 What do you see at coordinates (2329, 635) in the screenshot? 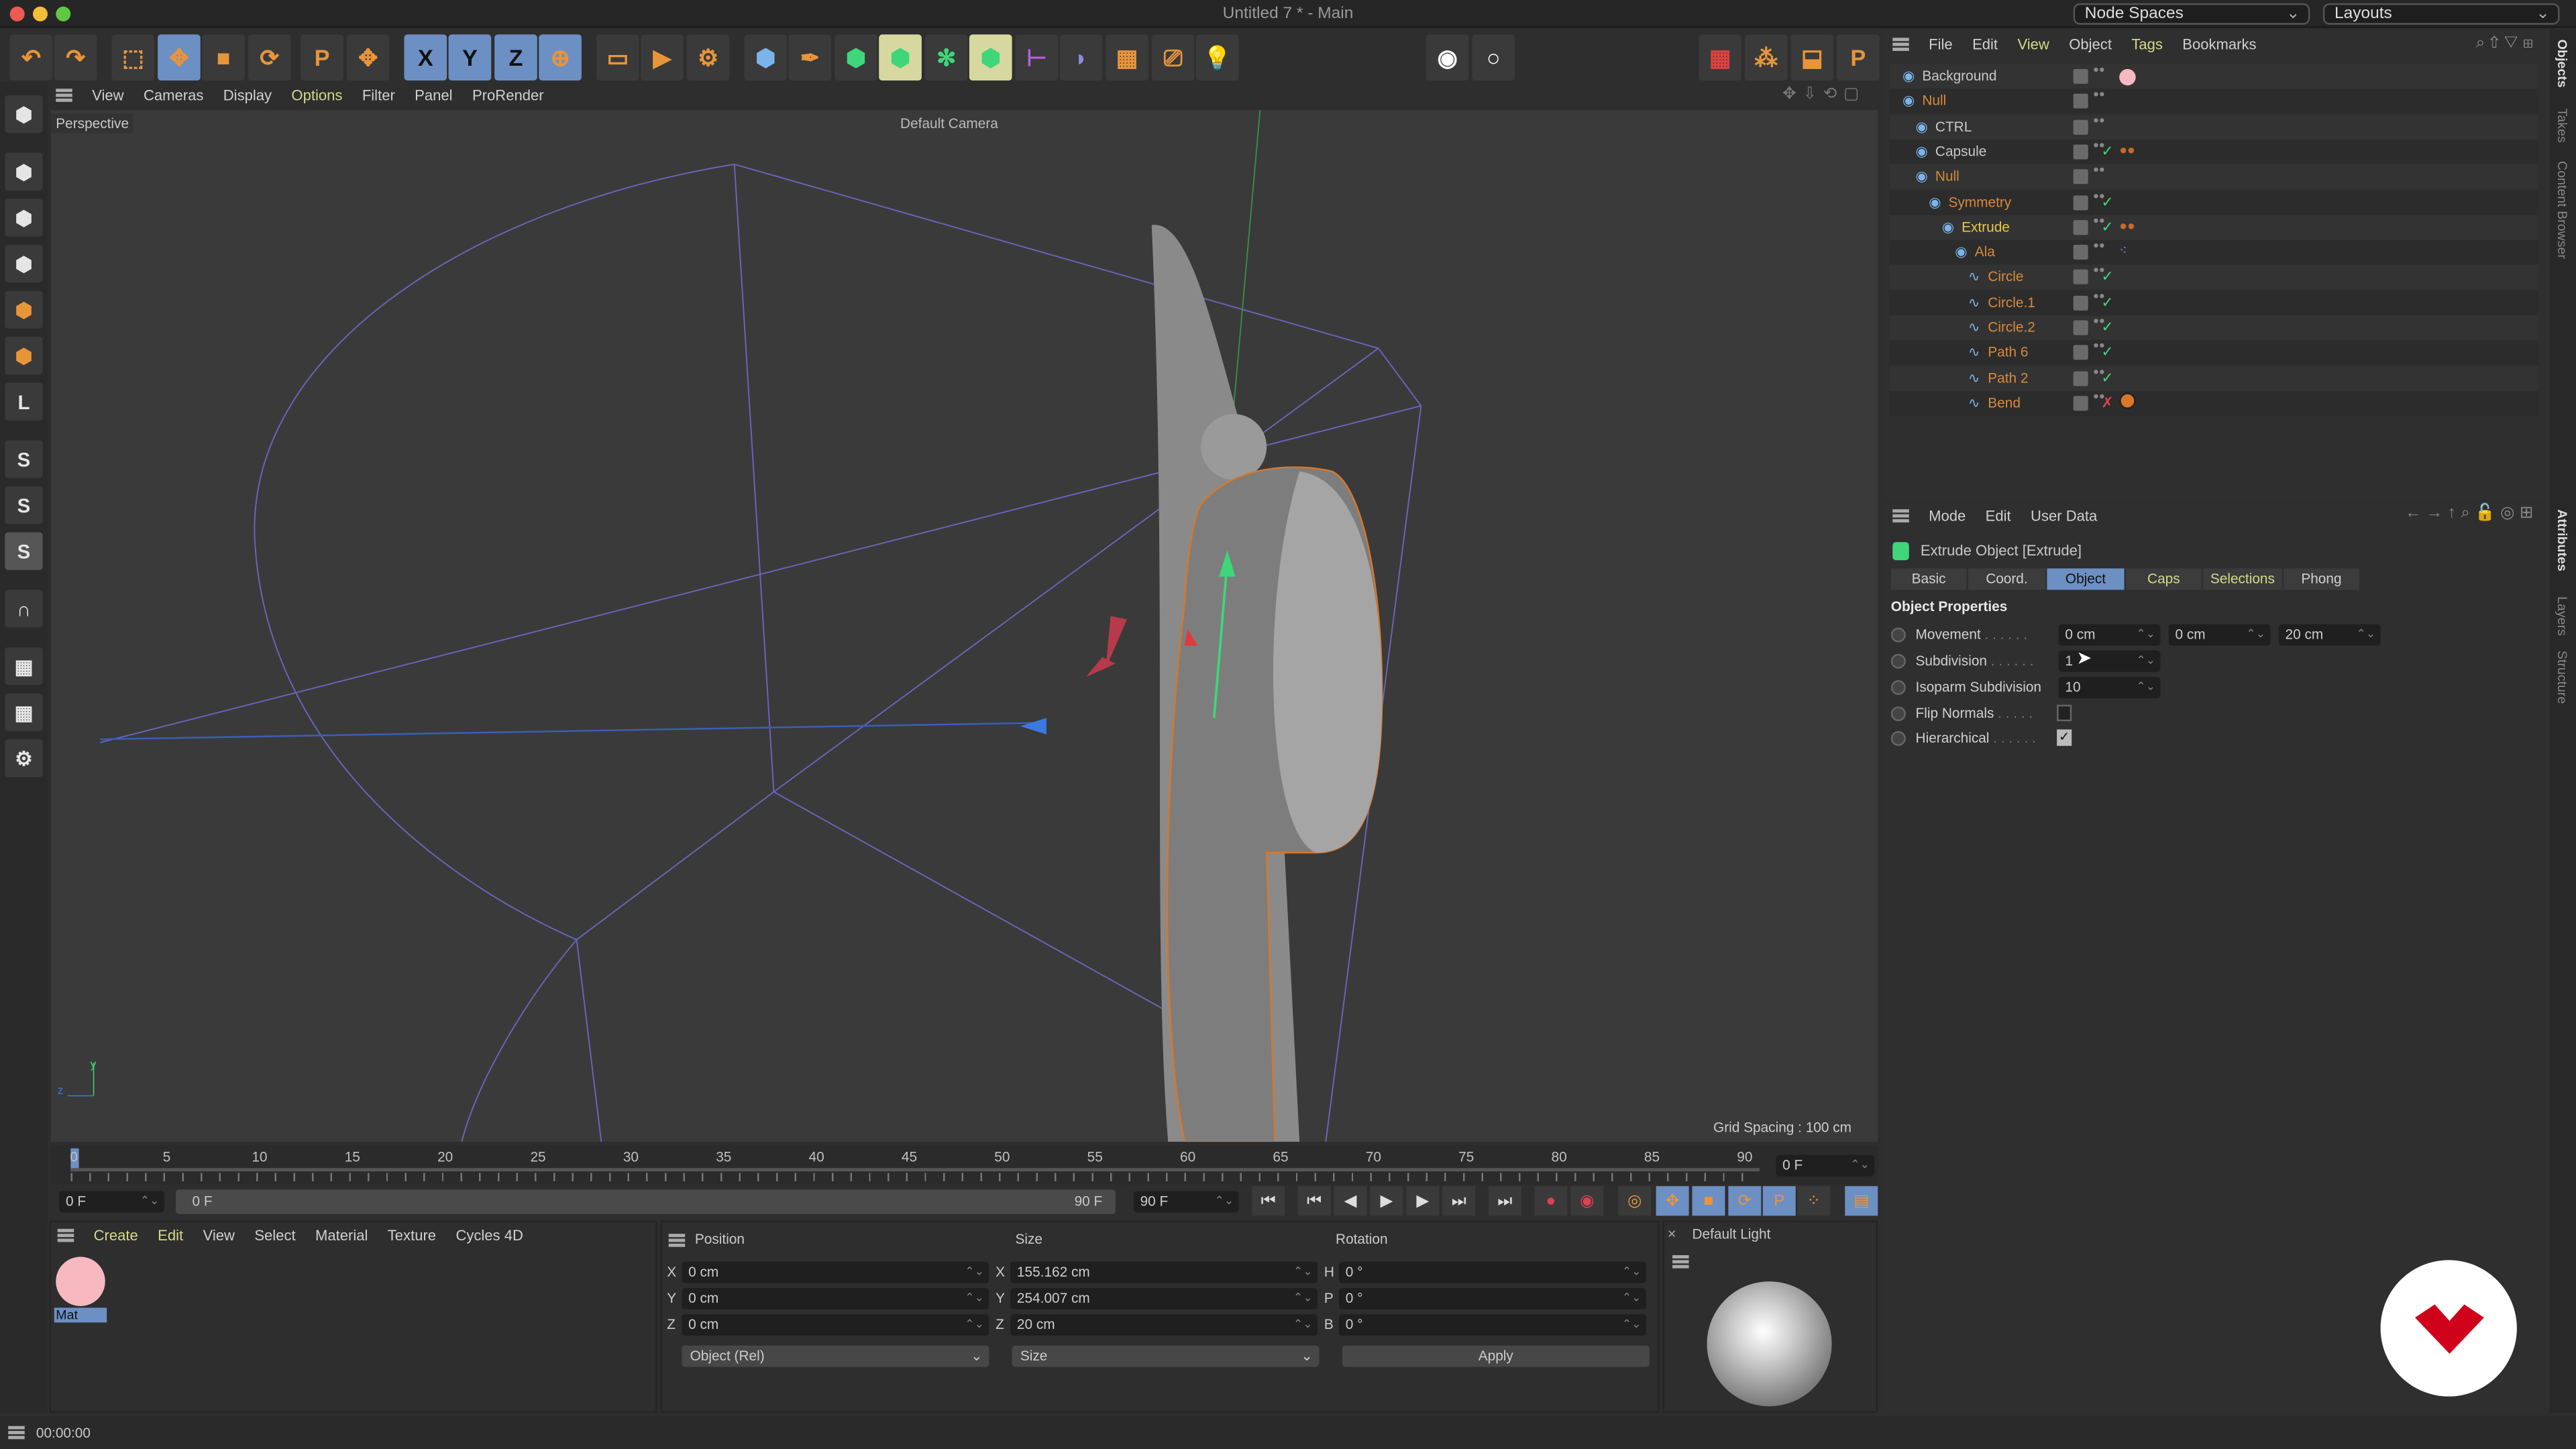
I see `movement-z-field: 20 cm ⌃⌄` at bounding box center [2329, 635].